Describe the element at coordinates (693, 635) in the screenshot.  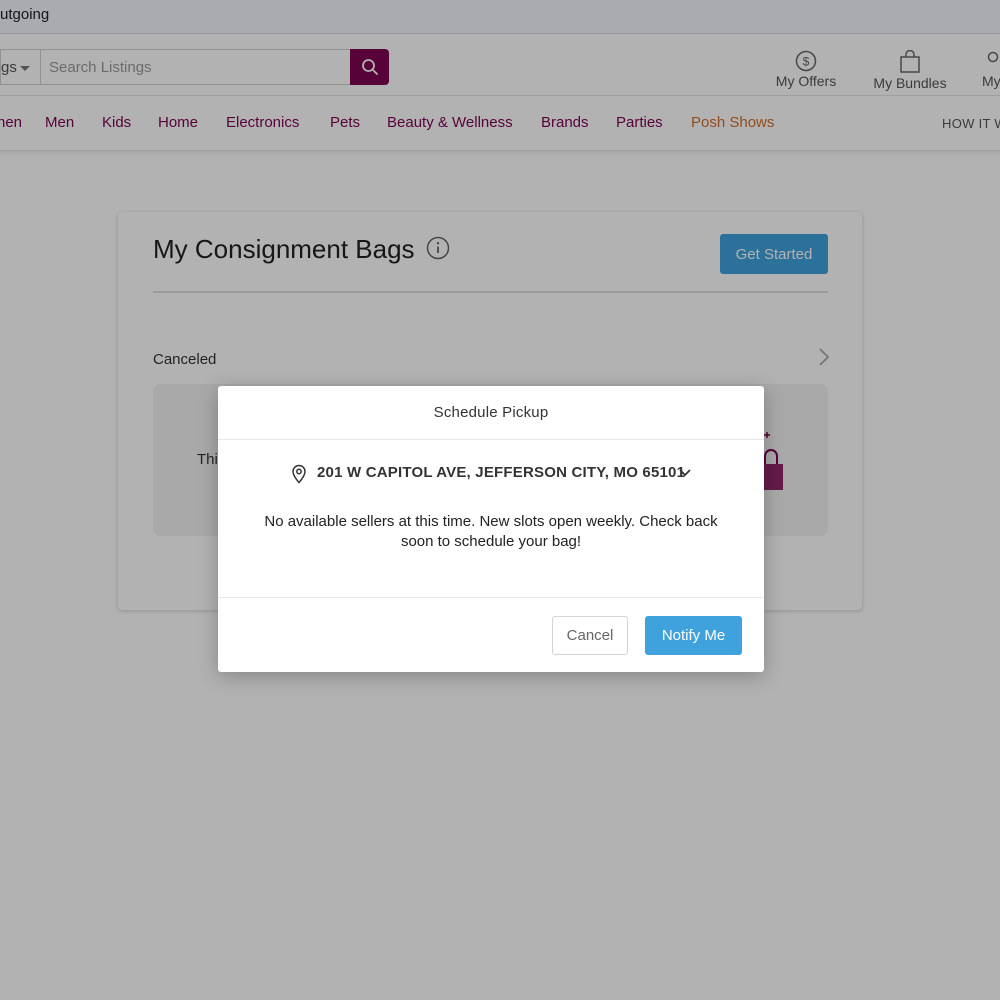
I see `notify-me-button: Notify Me` at that location.